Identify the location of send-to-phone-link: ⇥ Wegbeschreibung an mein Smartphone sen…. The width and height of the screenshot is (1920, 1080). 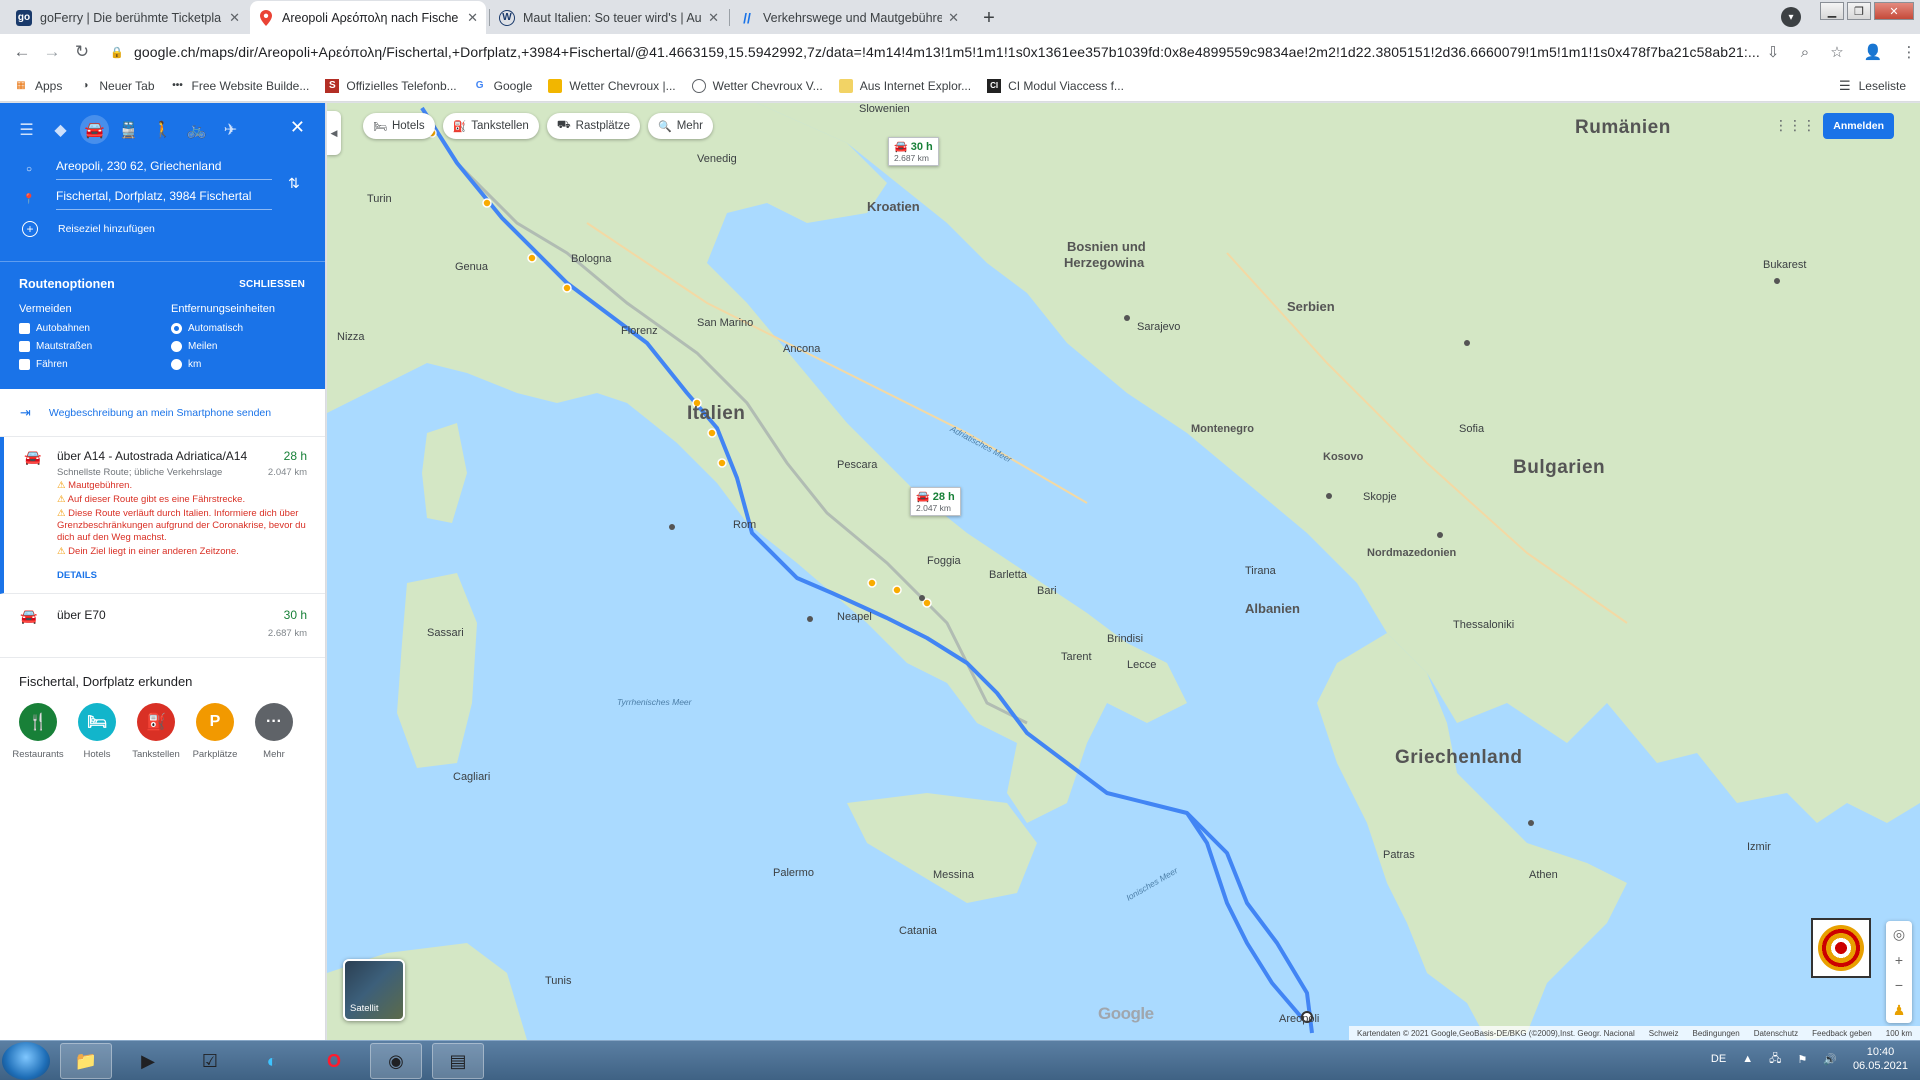
(162, 413).